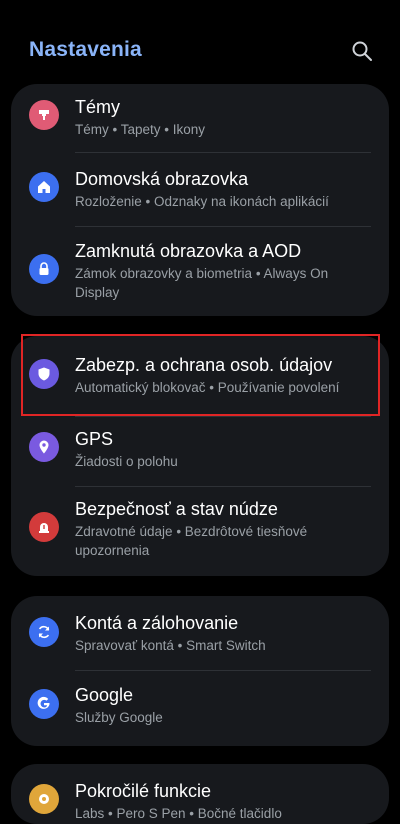 Image resolution: width=400 pixels, height=824 pixels. What do you see at coordinates (44, 115) in the screenshot?
I see `palette-icon` at bounding box center [44, 115].